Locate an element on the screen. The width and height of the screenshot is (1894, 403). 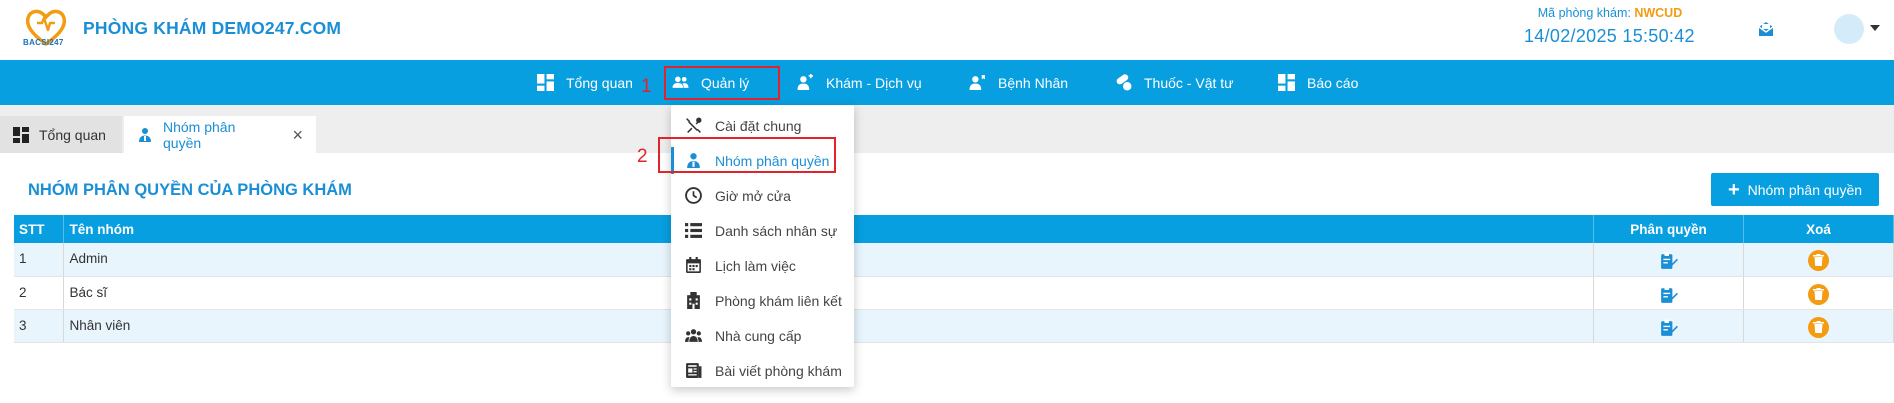
plus-icon: + is located at coordinates (1733, 189).